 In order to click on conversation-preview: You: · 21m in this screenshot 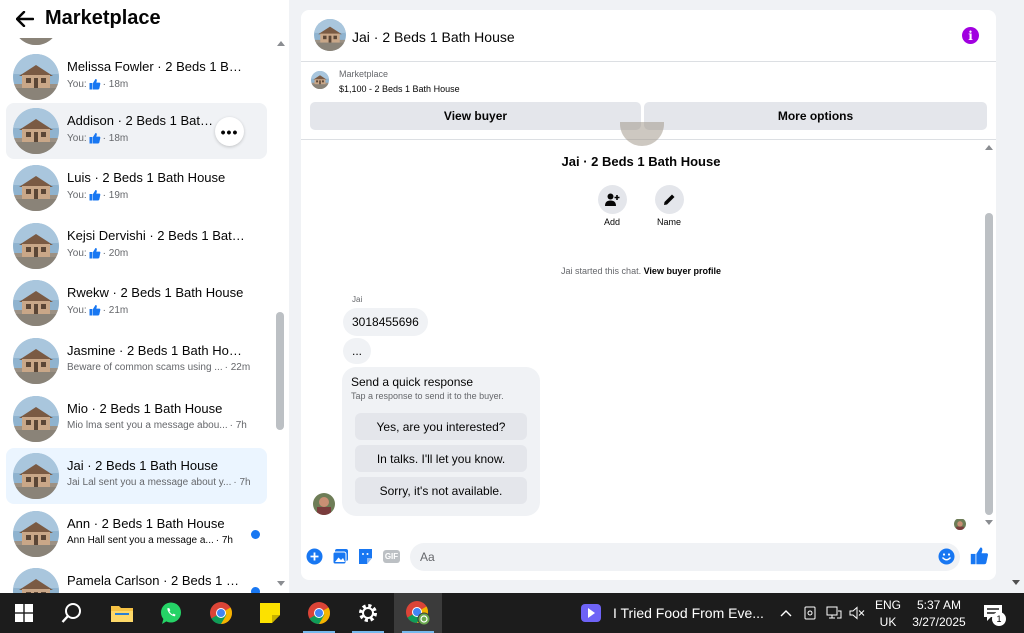, I will do `click(98, 310)`.